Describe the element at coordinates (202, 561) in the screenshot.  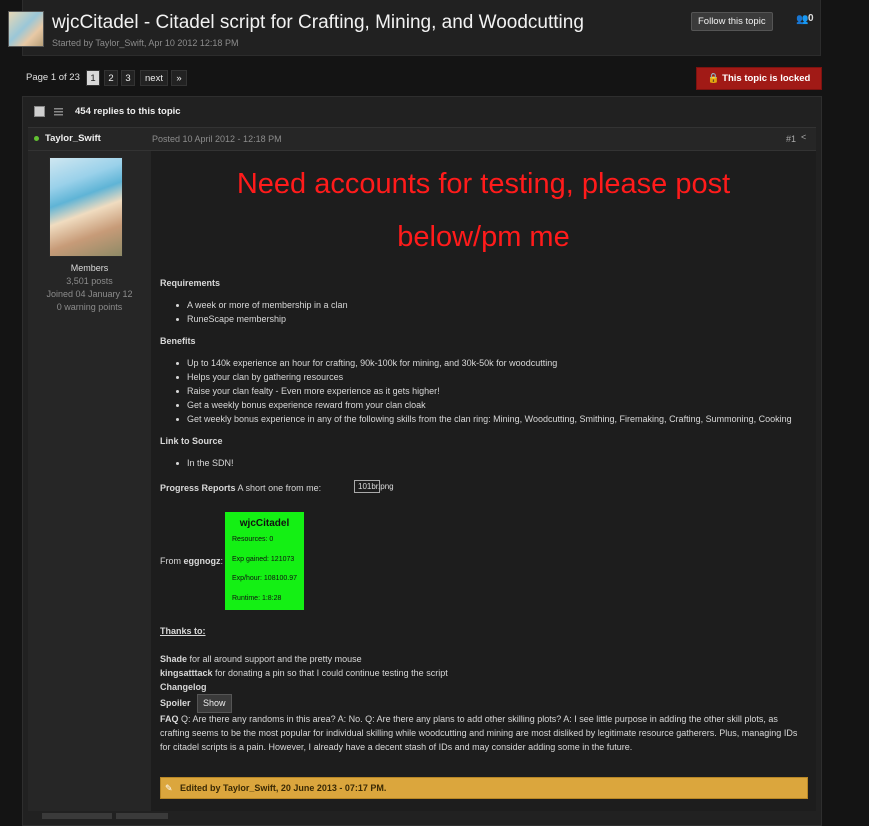
I see `from-user: eggnogz` at that location.